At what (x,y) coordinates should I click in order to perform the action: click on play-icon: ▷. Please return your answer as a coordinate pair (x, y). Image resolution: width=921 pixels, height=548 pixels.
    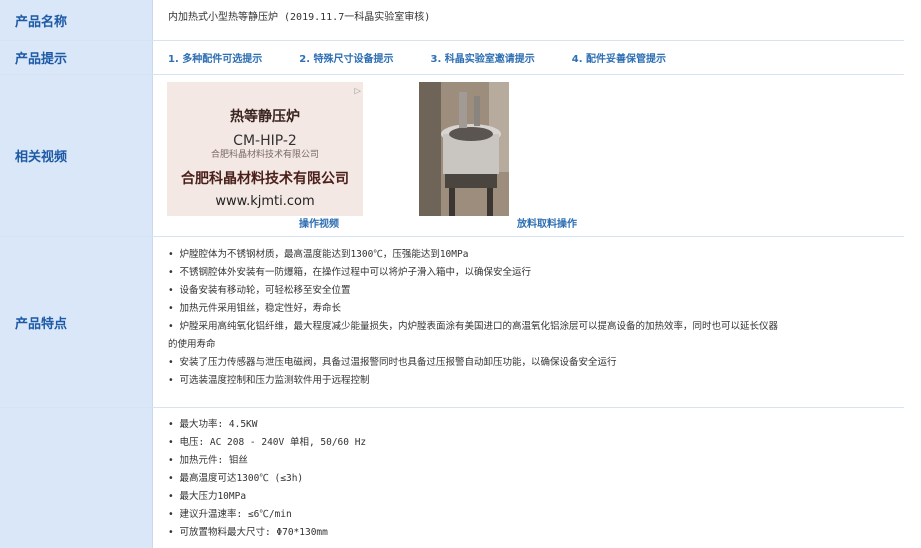
    Looking at the image, I should click on (357, 90).